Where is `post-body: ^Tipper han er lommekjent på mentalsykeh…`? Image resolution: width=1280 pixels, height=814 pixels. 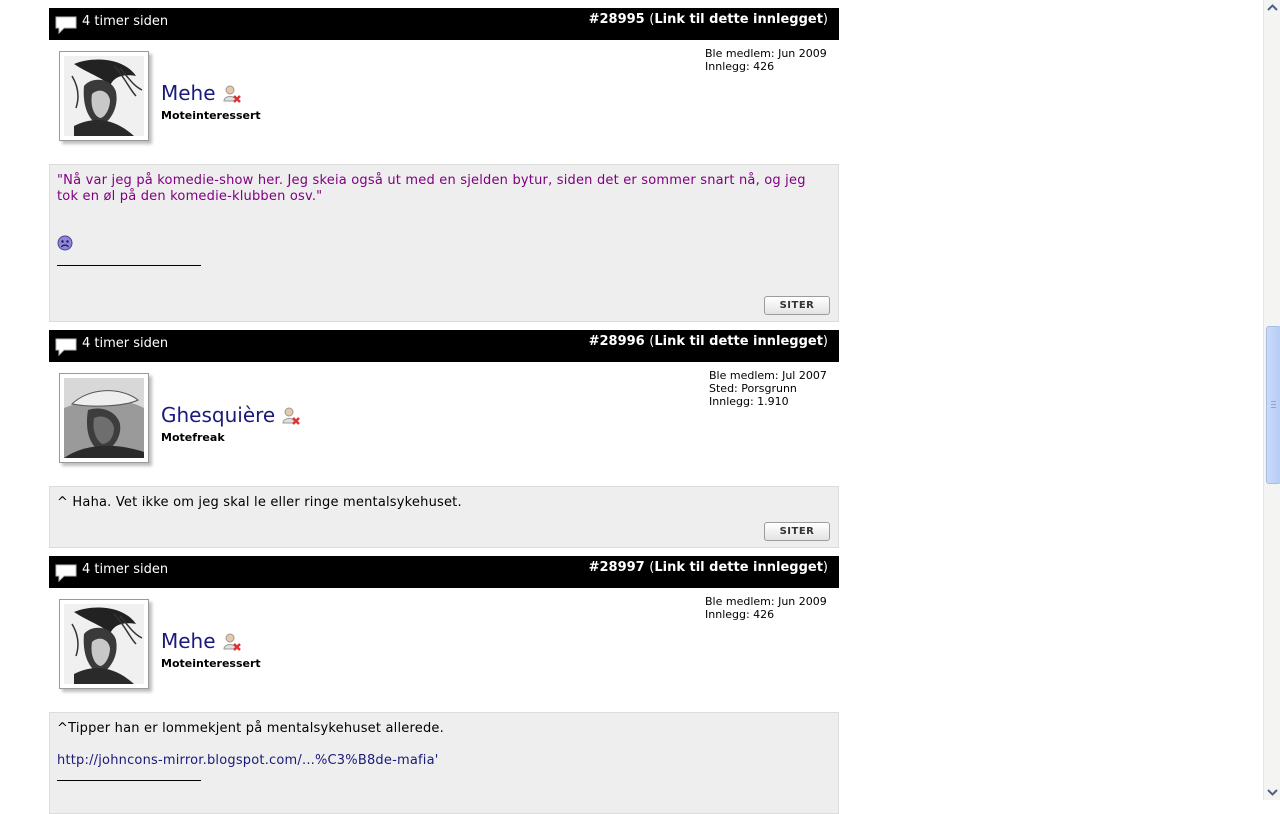 post-body: ^Tipper han er lommekjent på mentalsykeh… is located at coordinates (444, 763).